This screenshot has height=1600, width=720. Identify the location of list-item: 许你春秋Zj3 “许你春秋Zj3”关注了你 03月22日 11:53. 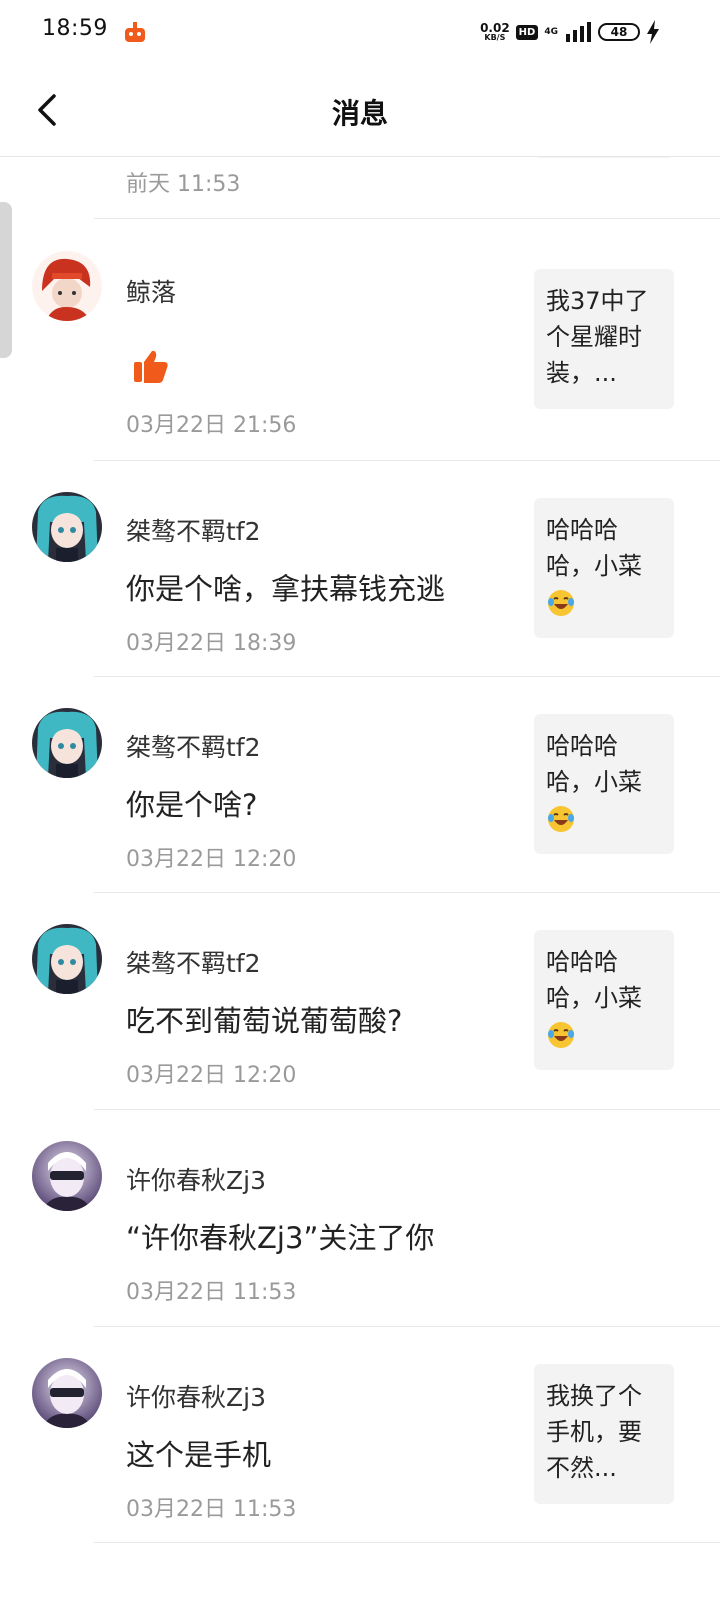
(360, 1218).